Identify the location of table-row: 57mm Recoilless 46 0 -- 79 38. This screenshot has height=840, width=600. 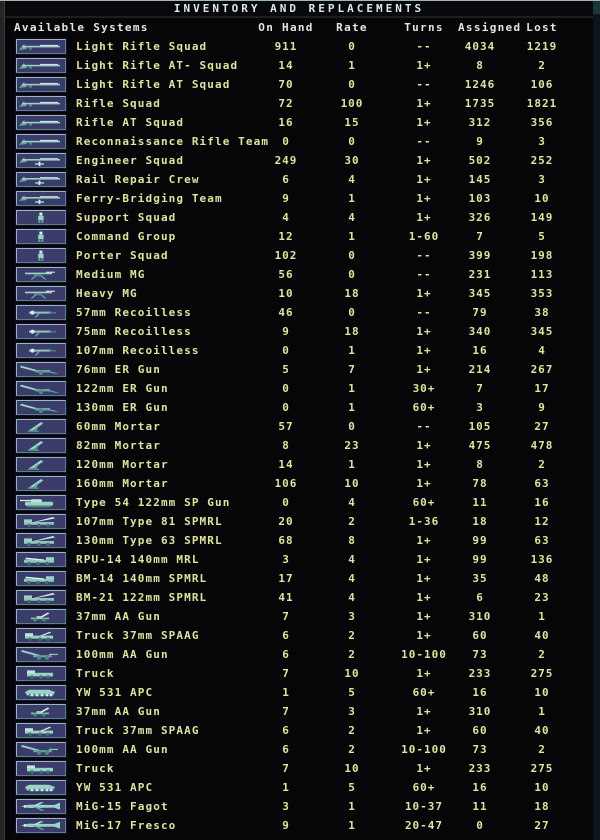
(298, 312).